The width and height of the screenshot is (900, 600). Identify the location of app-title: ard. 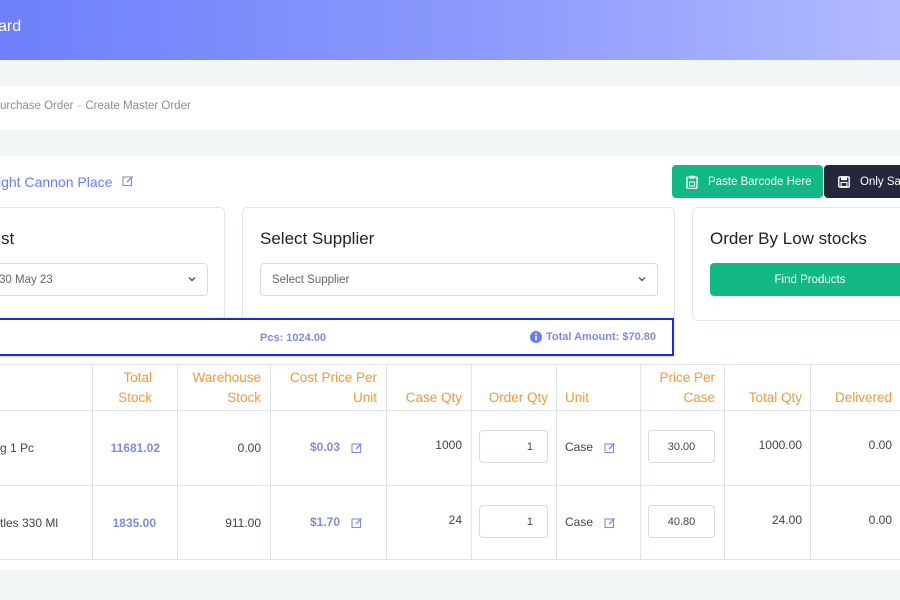
(11, 26).